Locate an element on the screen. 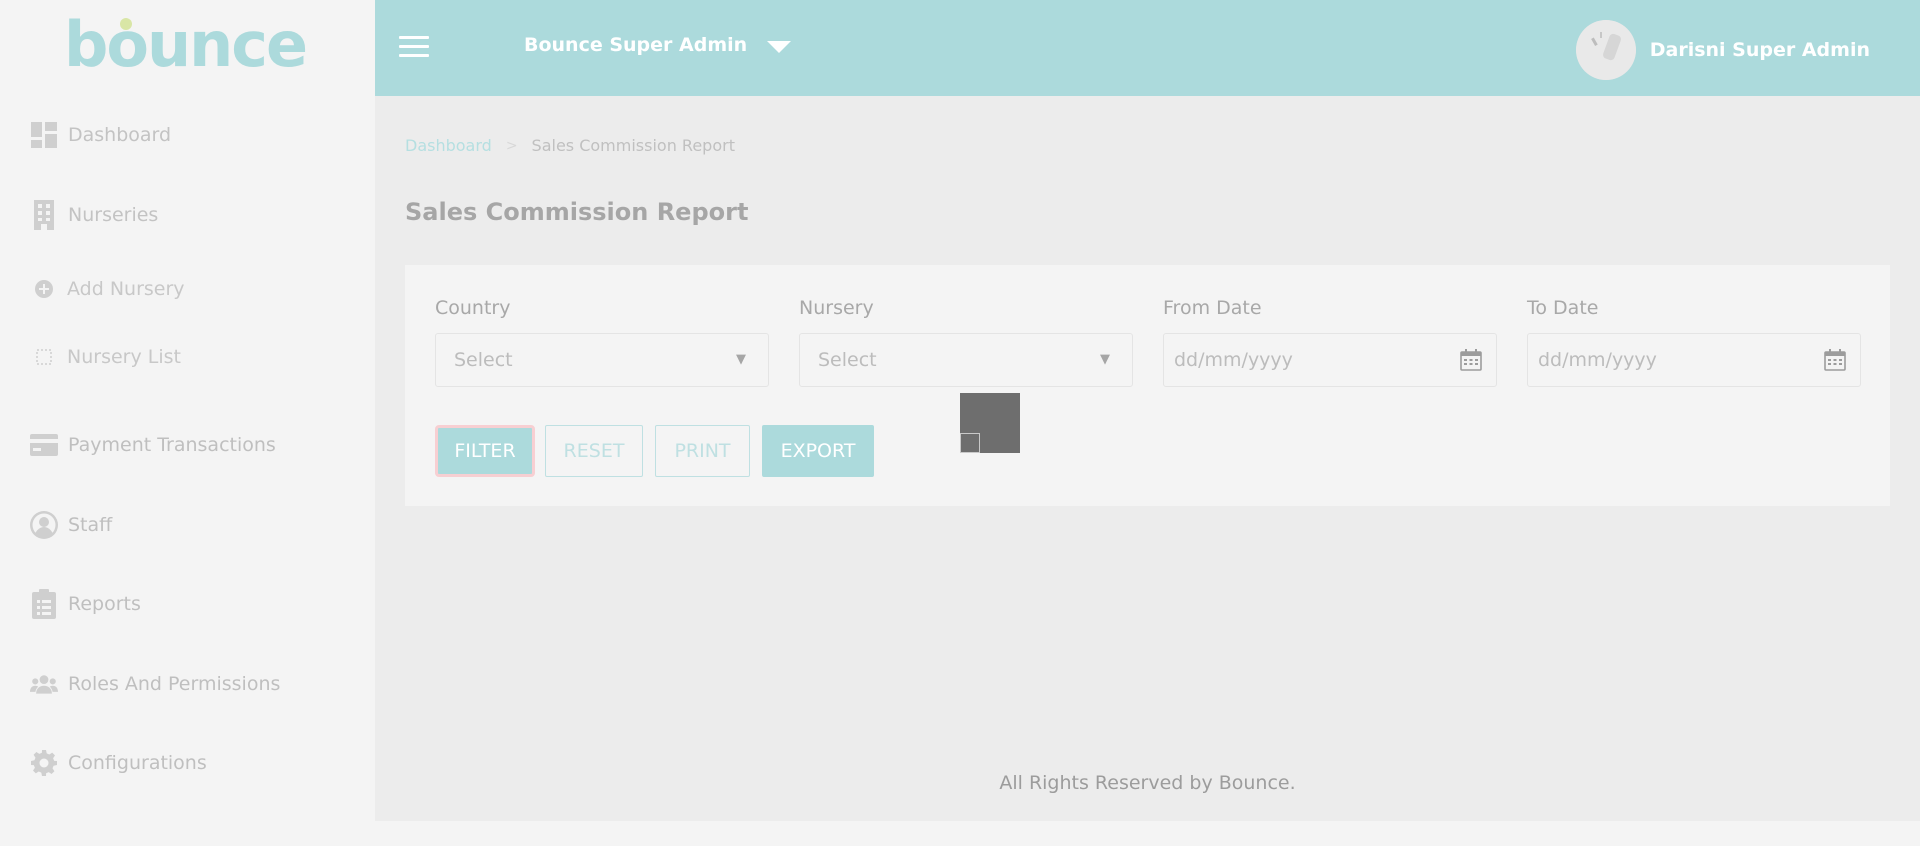 The height and width of the screenshot is (846, 1920). top-header: Bounce Super Admin Darisni Super Admin is located at coordinates (1147, 48).